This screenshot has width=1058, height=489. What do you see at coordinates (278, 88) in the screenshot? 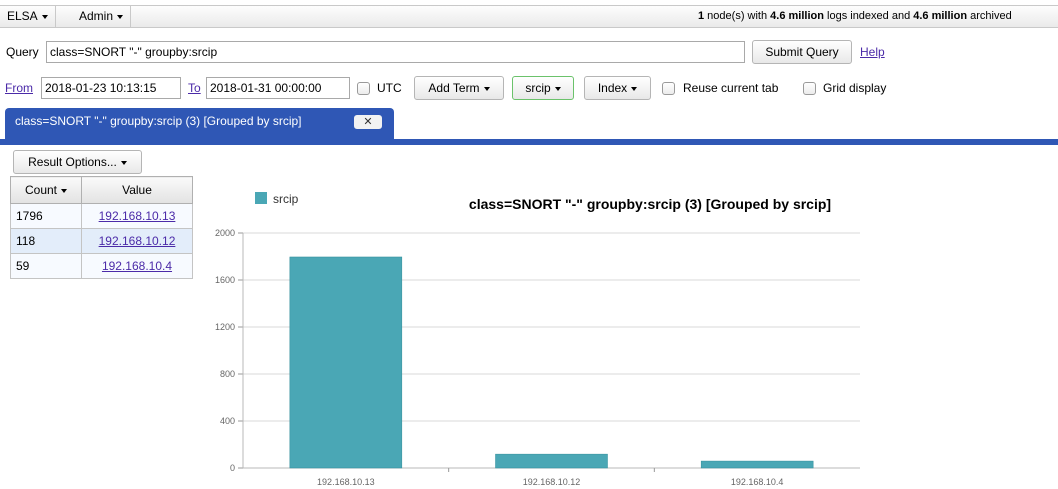
I see `to-input` at bounding box center [278, 88].